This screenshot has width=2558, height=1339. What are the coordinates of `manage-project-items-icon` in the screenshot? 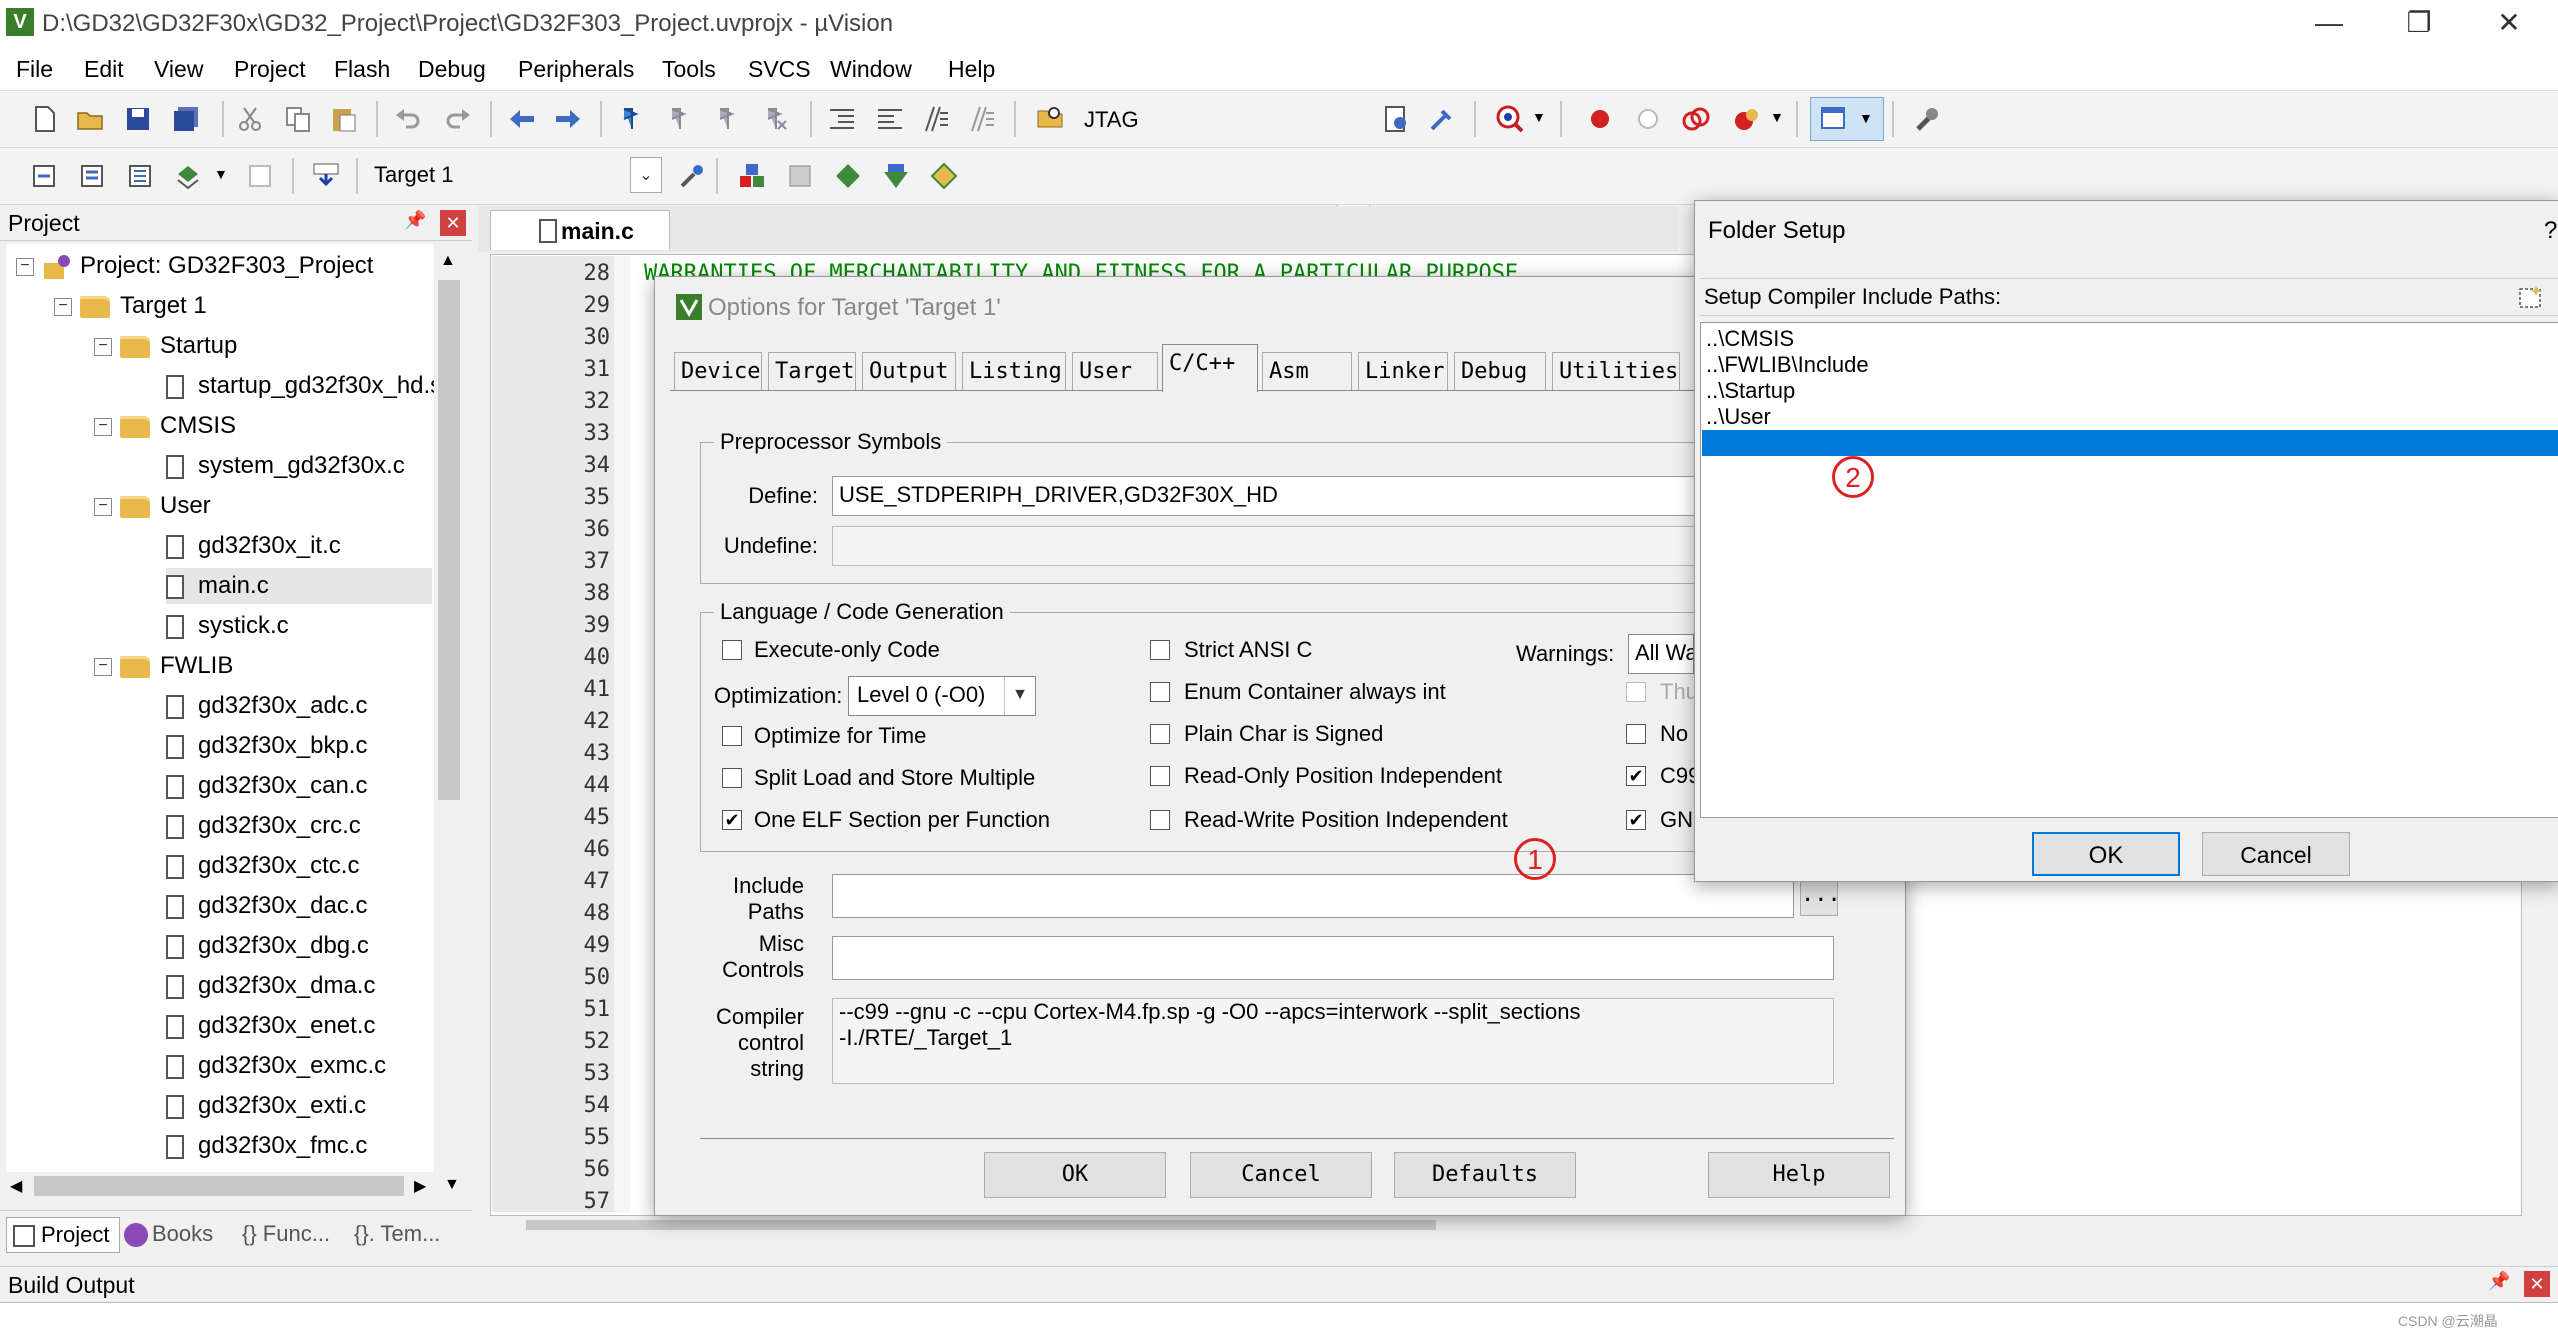 It's located at (752, 176).